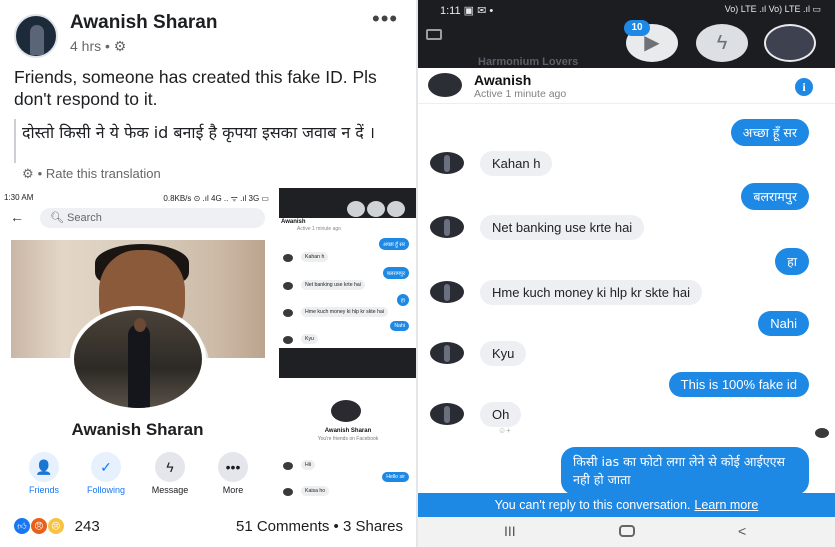 Image resolution: width=835 pixels, height=547 pixels. I want to click on cant-reply-text: You can't reply to this conversation., so click(592, 505).